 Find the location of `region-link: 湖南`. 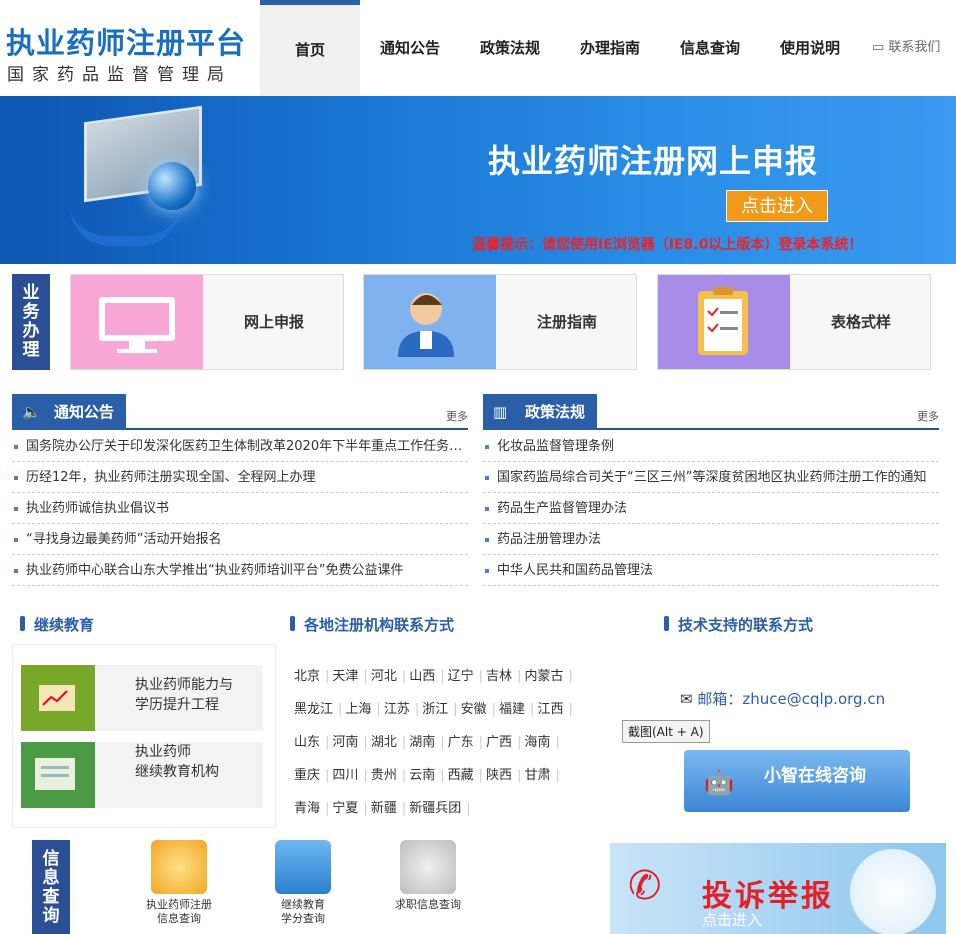

region-link: 湖南 is located at coordinates (422, 742).